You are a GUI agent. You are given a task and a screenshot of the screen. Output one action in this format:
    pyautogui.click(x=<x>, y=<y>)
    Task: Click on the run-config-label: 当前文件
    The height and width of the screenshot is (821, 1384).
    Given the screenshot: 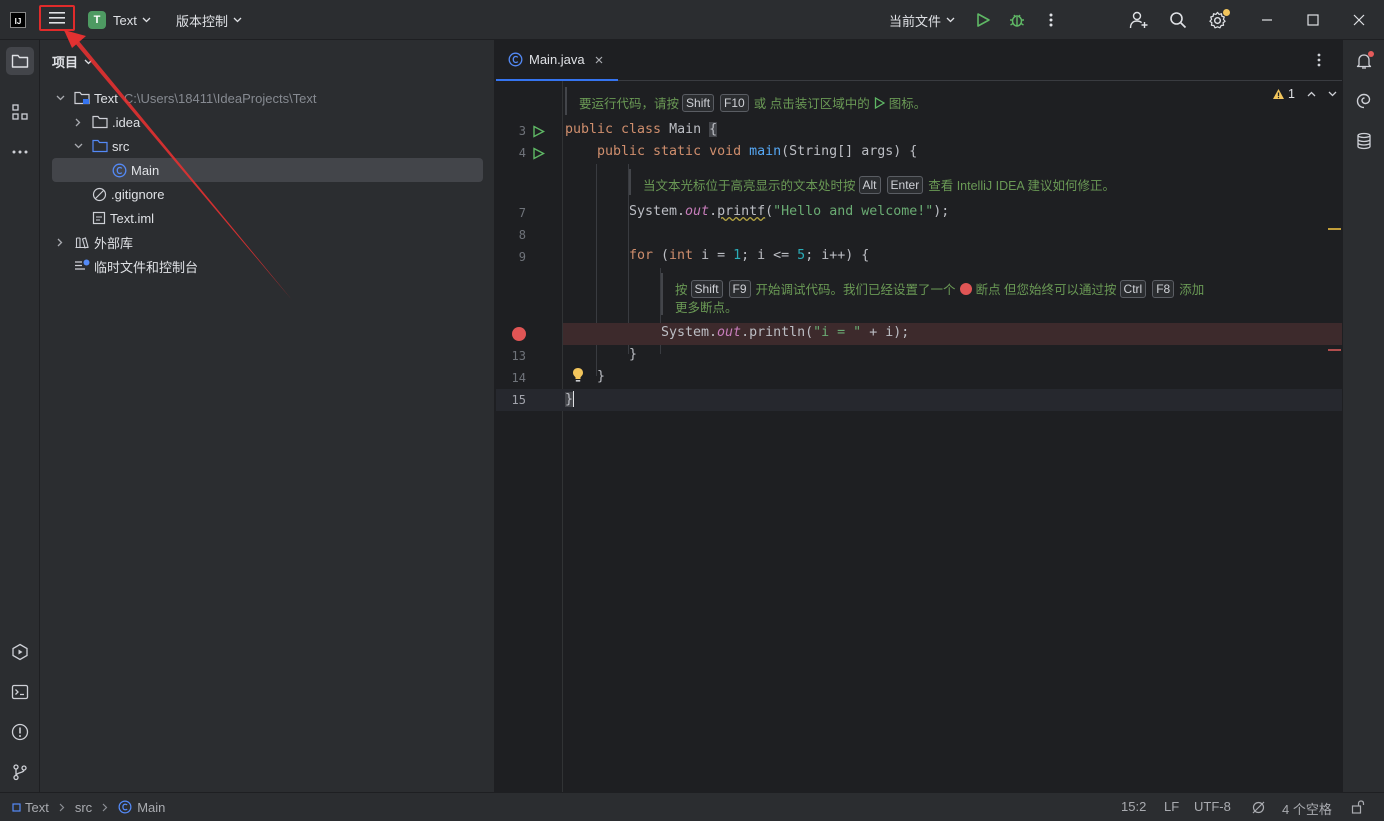 What is the action you would take?
    pyautogui.click(x=915, y=21)
    